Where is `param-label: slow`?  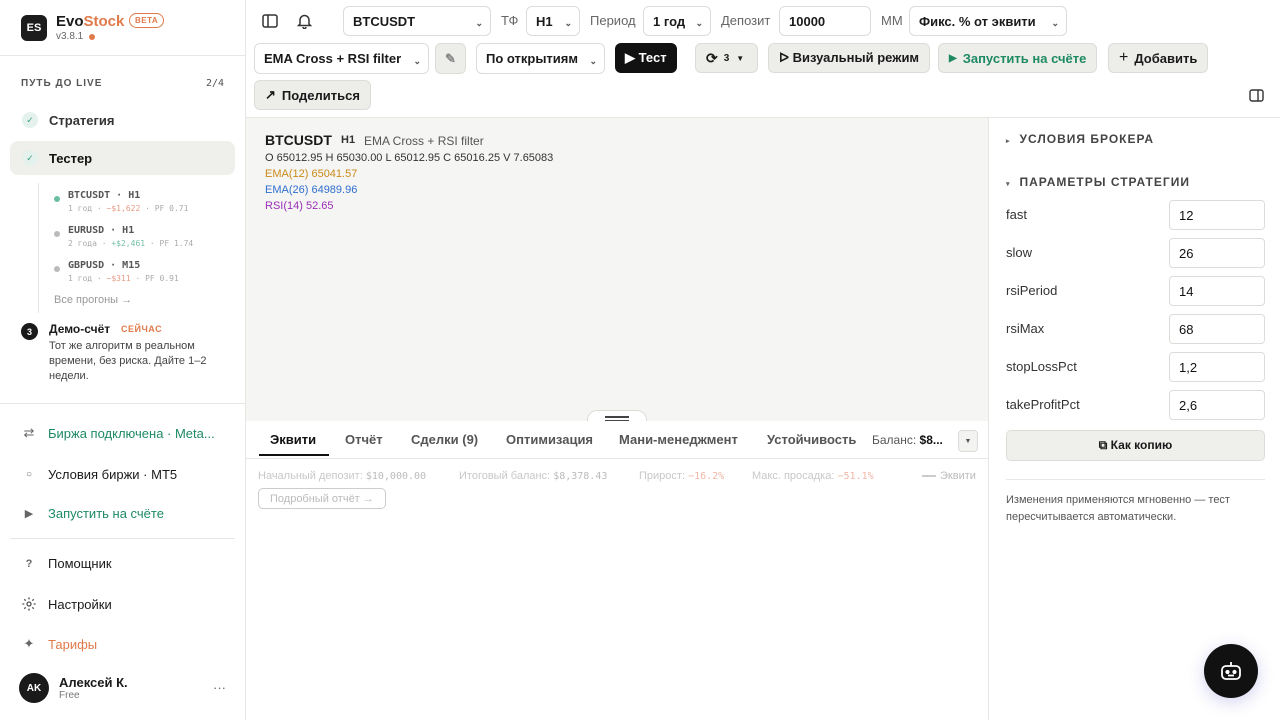
param-label: slow is located at coordinates (1019, 252).